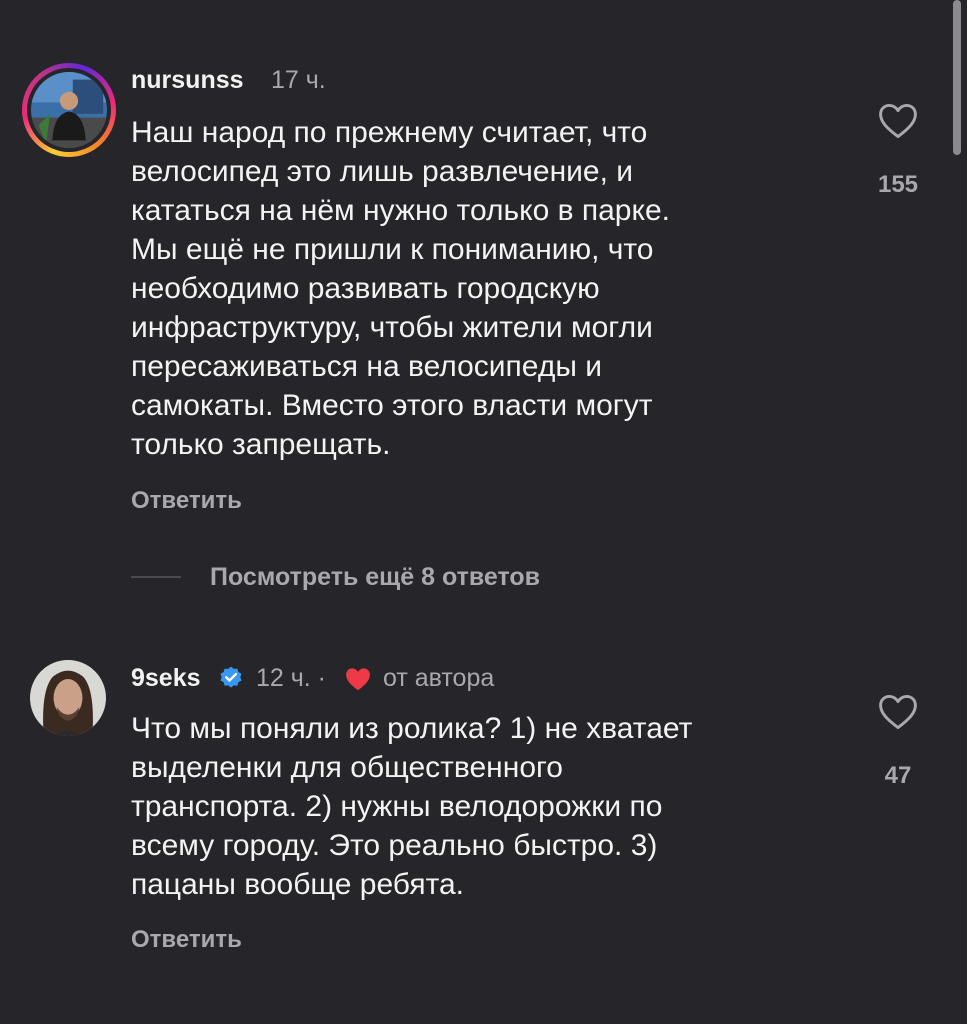 This screenshot has width=967, height=1024. I want to click on author-liked-heart-icon, so click(358, 679).